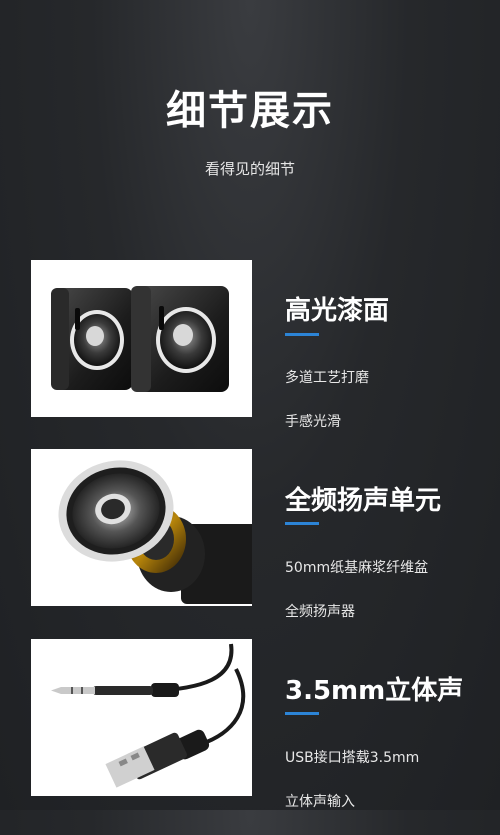  What do you see at coordinates (363, 501) in the screenshot?
I see `feature-title-driver: 全频扬声单元` at bounding box center [363, 501].